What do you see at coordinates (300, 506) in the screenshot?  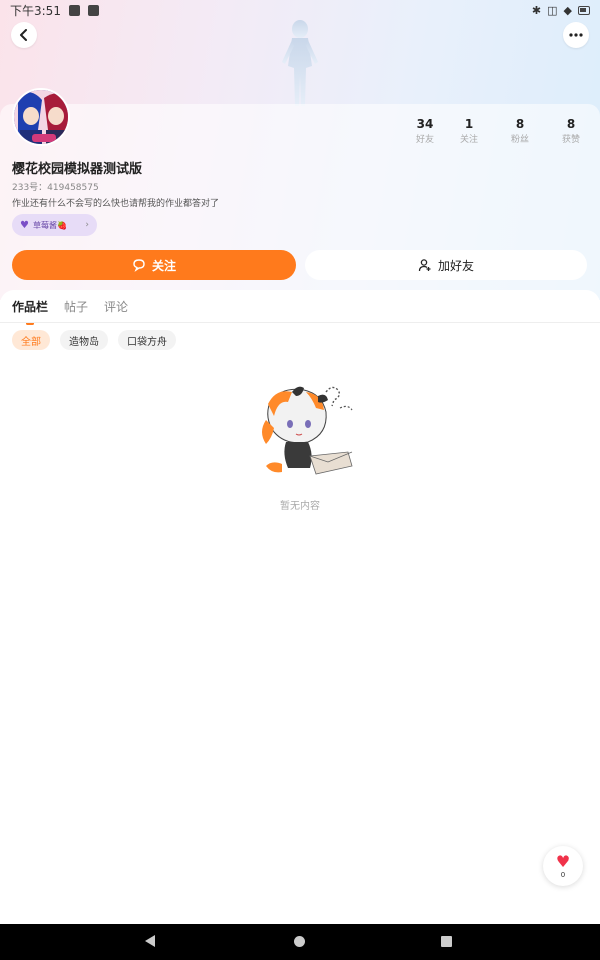 I see `empty-state-text: 暂无内容` at bounding box center [300, 506].